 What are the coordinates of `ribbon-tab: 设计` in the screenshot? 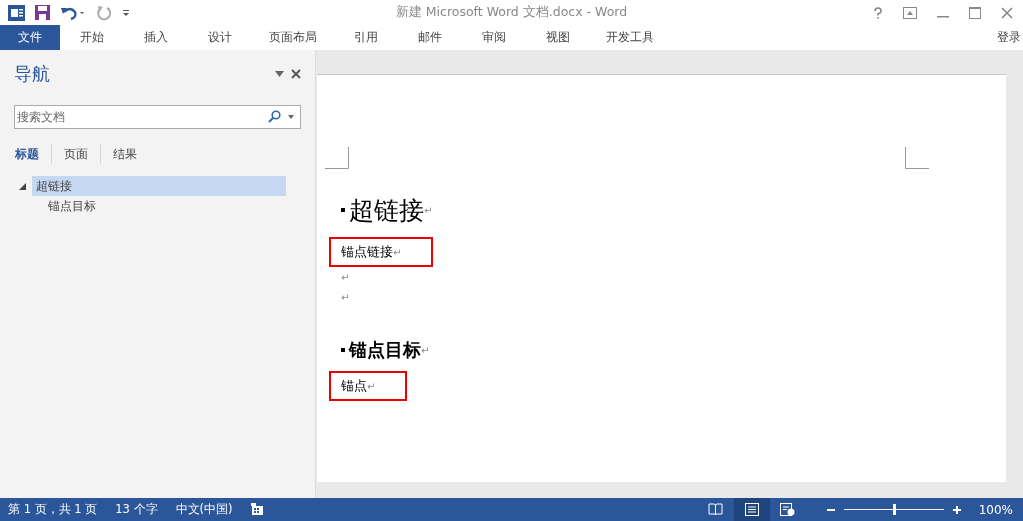 It's located at (220, 37).